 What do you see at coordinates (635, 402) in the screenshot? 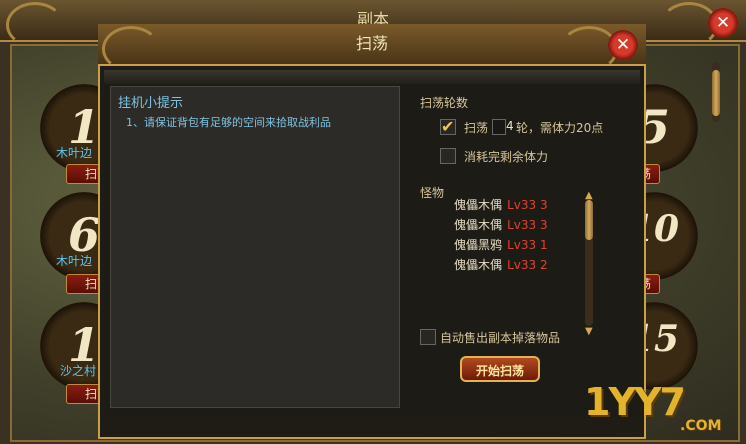
I see `site-logo: 1YY7` at bounding box center [635, 402].